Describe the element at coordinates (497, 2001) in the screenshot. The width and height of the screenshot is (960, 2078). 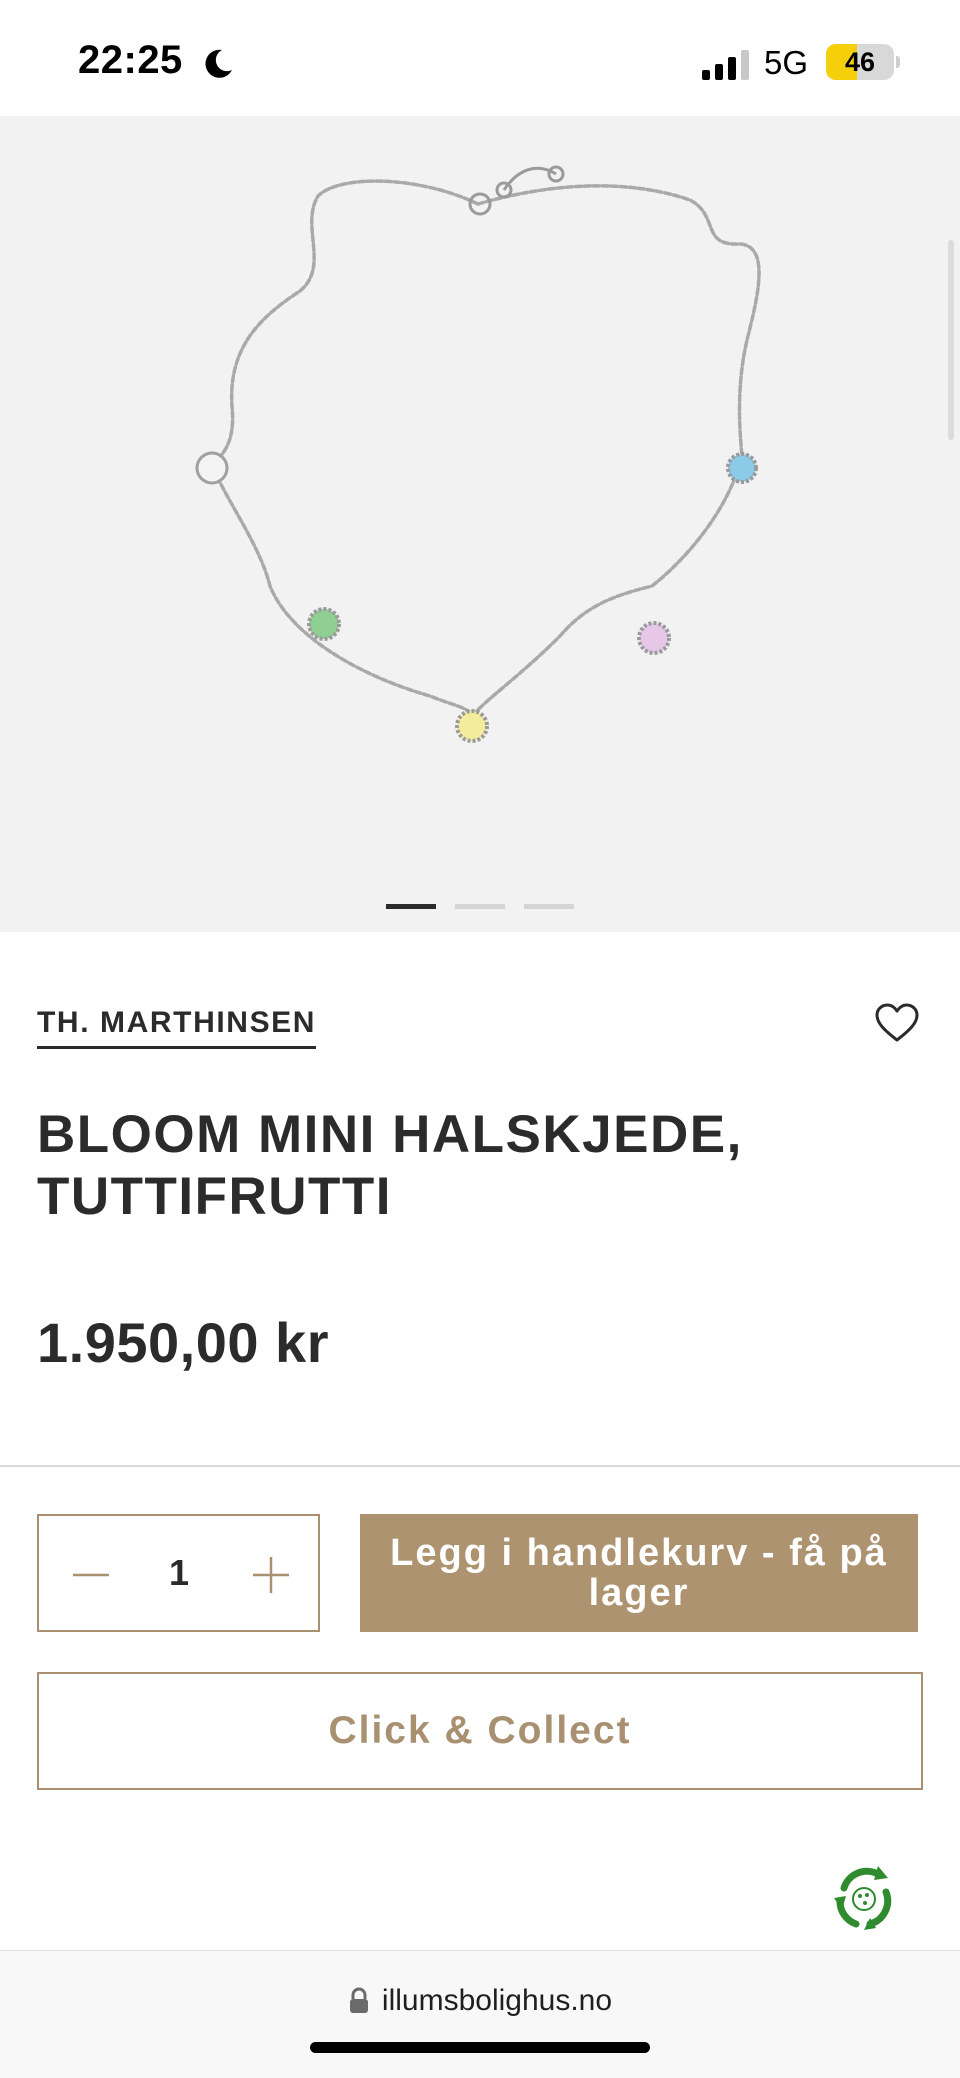
I see `url-text: illumsbolighus.no` at that location.